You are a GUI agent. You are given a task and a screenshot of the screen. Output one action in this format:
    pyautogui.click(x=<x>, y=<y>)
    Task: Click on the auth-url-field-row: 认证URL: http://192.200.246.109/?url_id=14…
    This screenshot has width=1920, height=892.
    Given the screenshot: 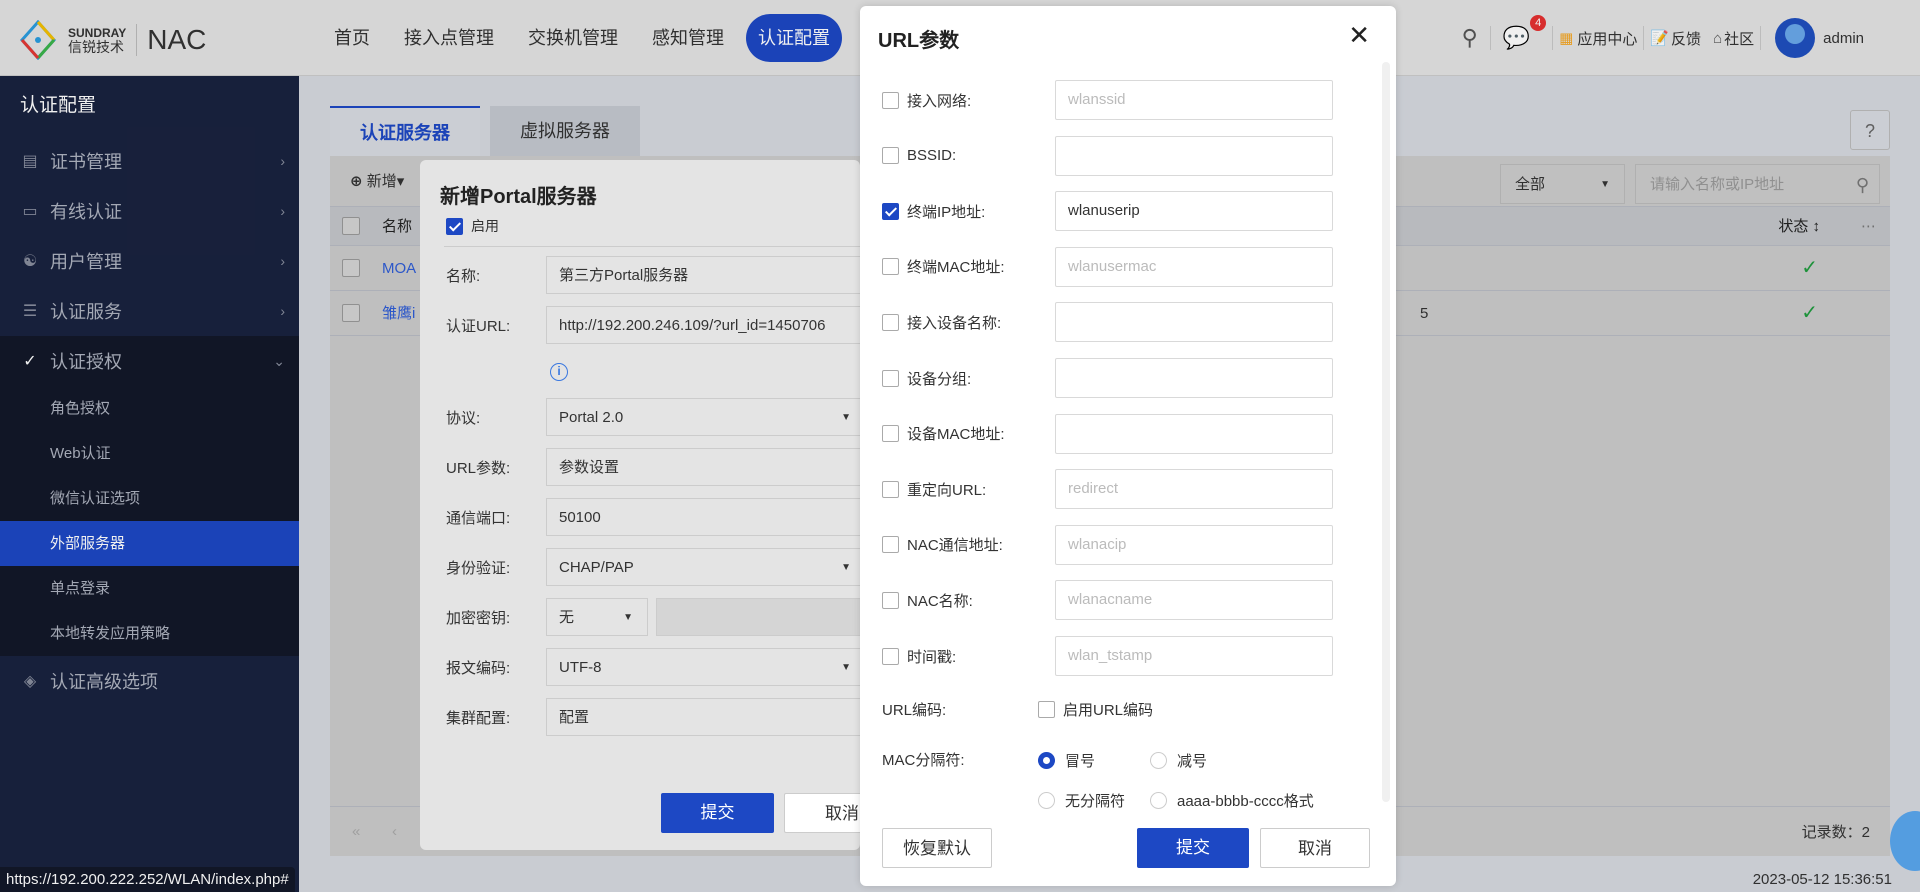 What is the action you would take?
    pyautogui.click(x=656, y=325)
    